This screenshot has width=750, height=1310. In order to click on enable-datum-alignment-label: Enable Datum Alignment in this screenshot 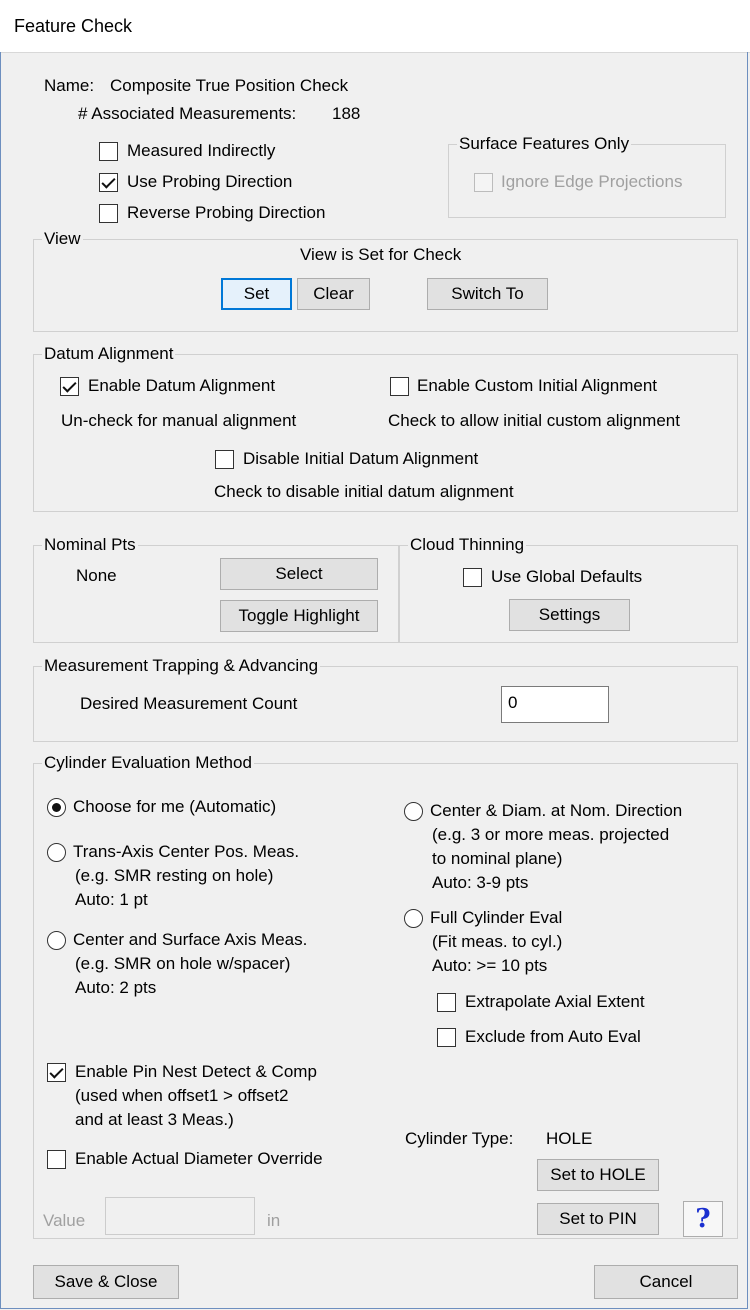, I will do `click(181, 386)`.